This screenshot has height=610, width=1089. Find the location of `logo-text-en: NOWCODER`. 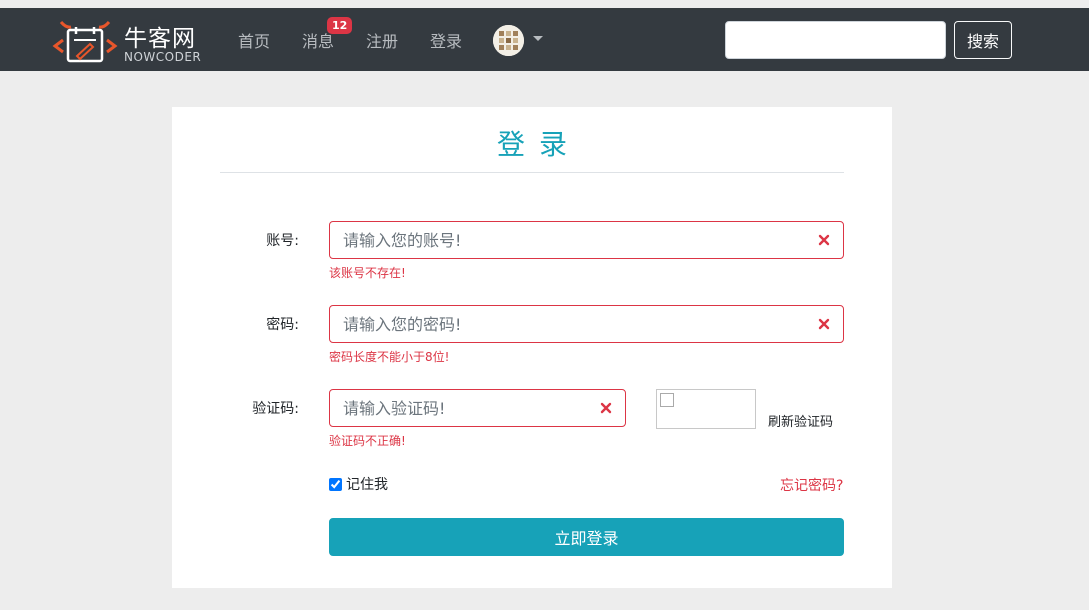

logo-text-en: NOWCODER is located at coordinates (163, 57).